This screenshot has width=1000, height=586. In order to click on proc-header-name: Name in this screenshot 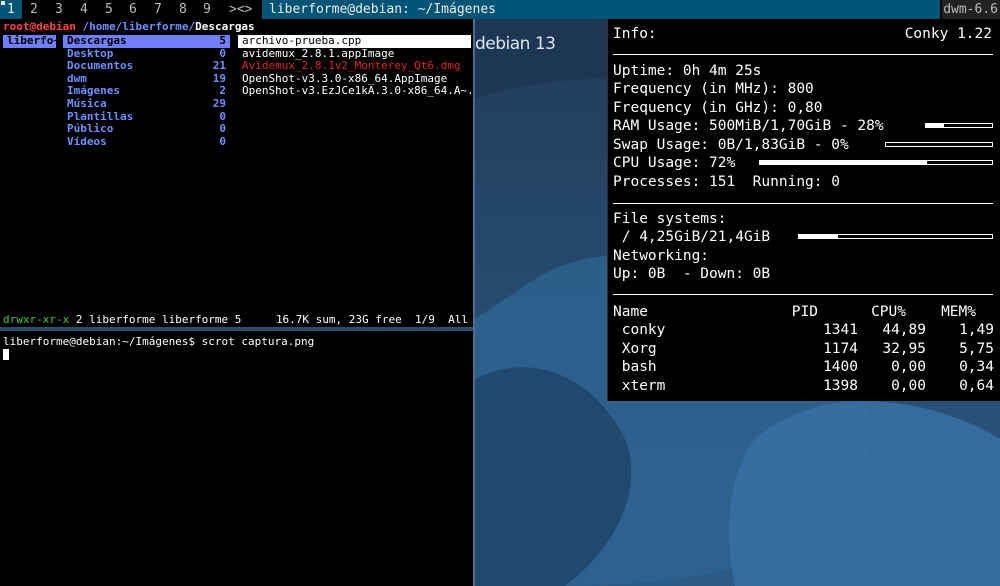, I will do `click(630, 312)`.